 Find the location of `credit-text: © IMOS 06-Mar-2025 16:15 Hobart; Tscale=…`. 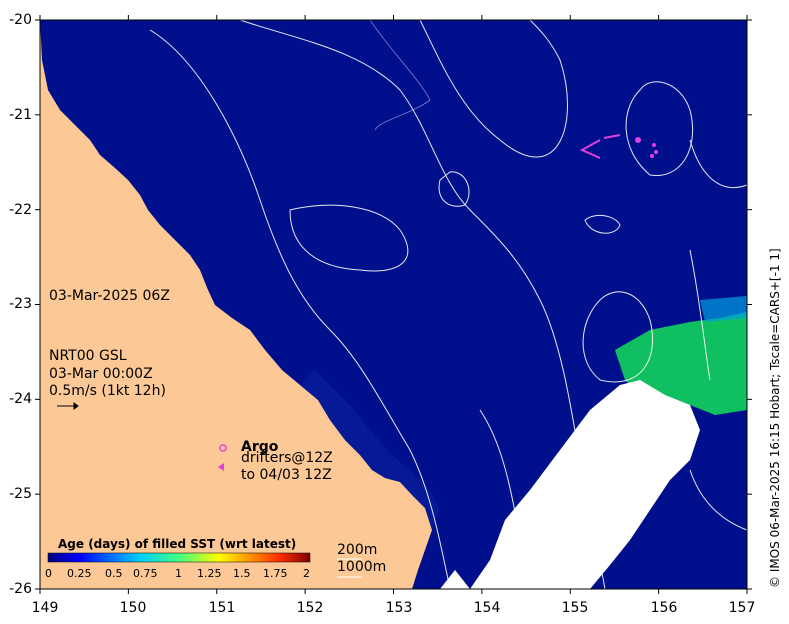

credit-text: © IMOS 06-Mar-2025 16:15 Hobart; Tscale=… is located at coordinates (775, 418).